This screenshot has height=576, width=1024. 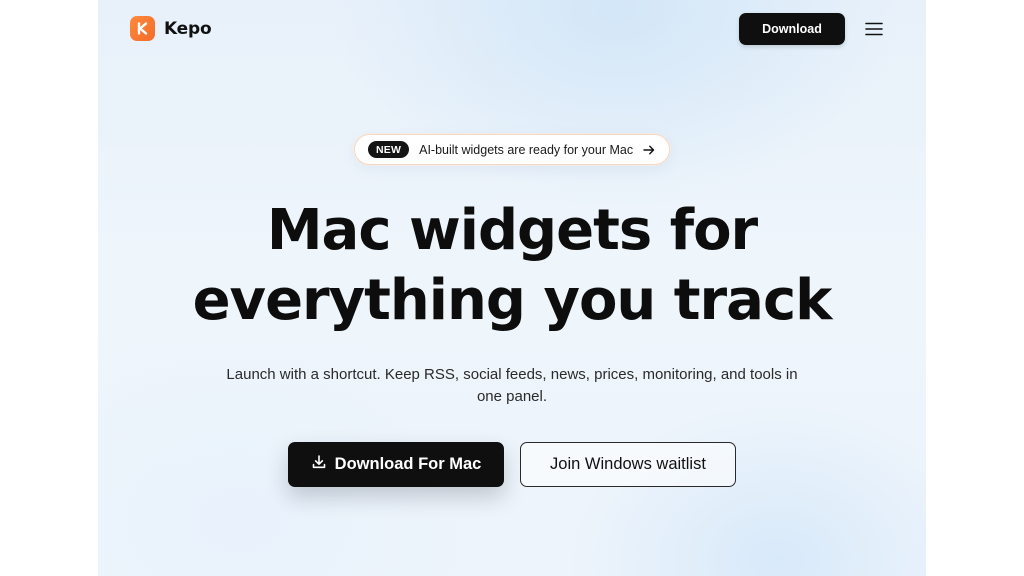 I want to click on header-download-button: Download, so click(x=792, y=29).